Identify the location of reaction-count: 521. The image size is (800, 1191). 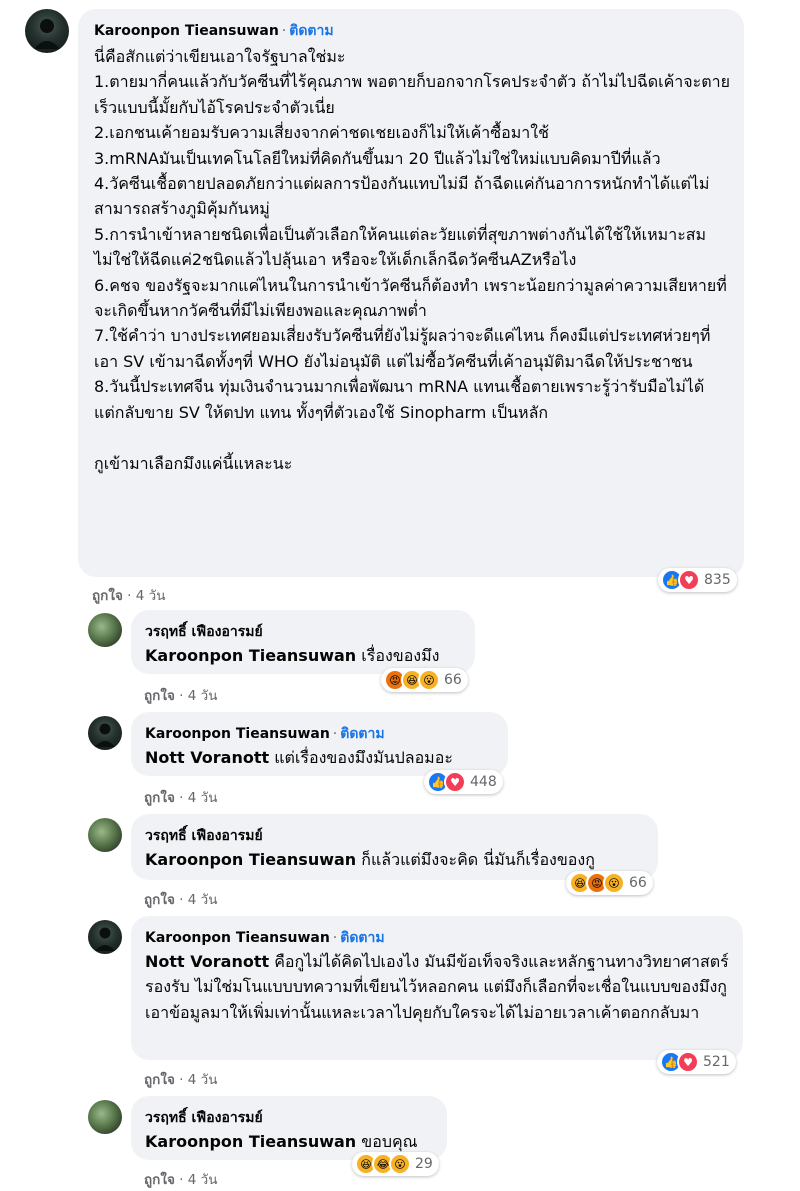
(716, 1062).